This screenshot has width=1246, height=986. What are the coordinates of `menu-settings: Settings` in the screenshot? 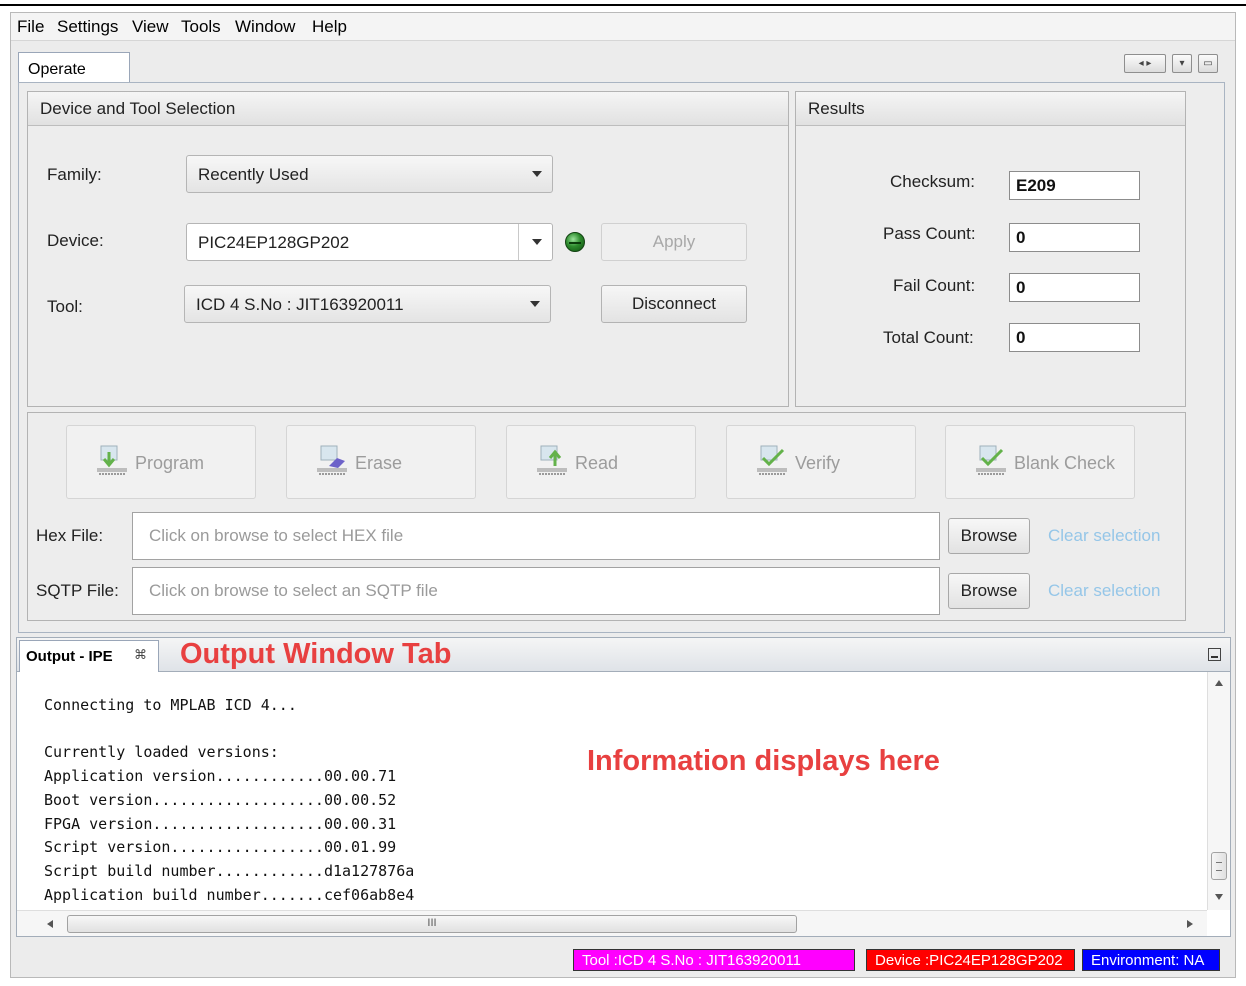 It's located at (87, 27).